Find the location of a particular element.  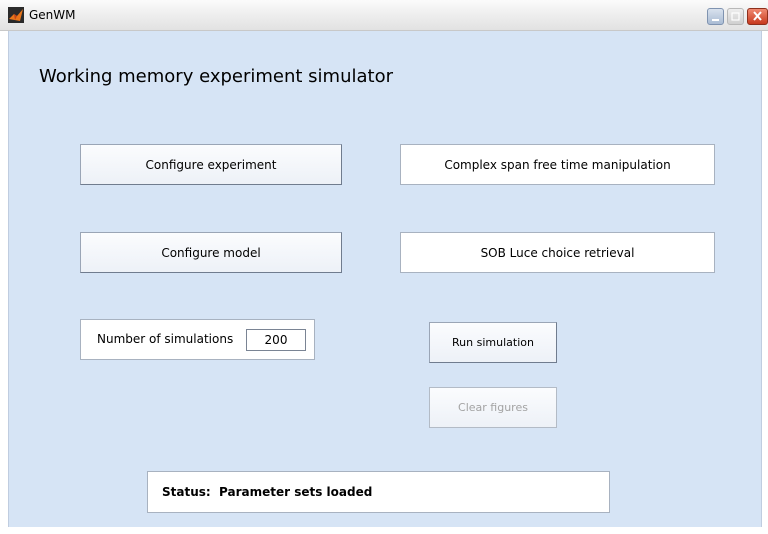

minimize-icon is located at coordinates (715, 20).